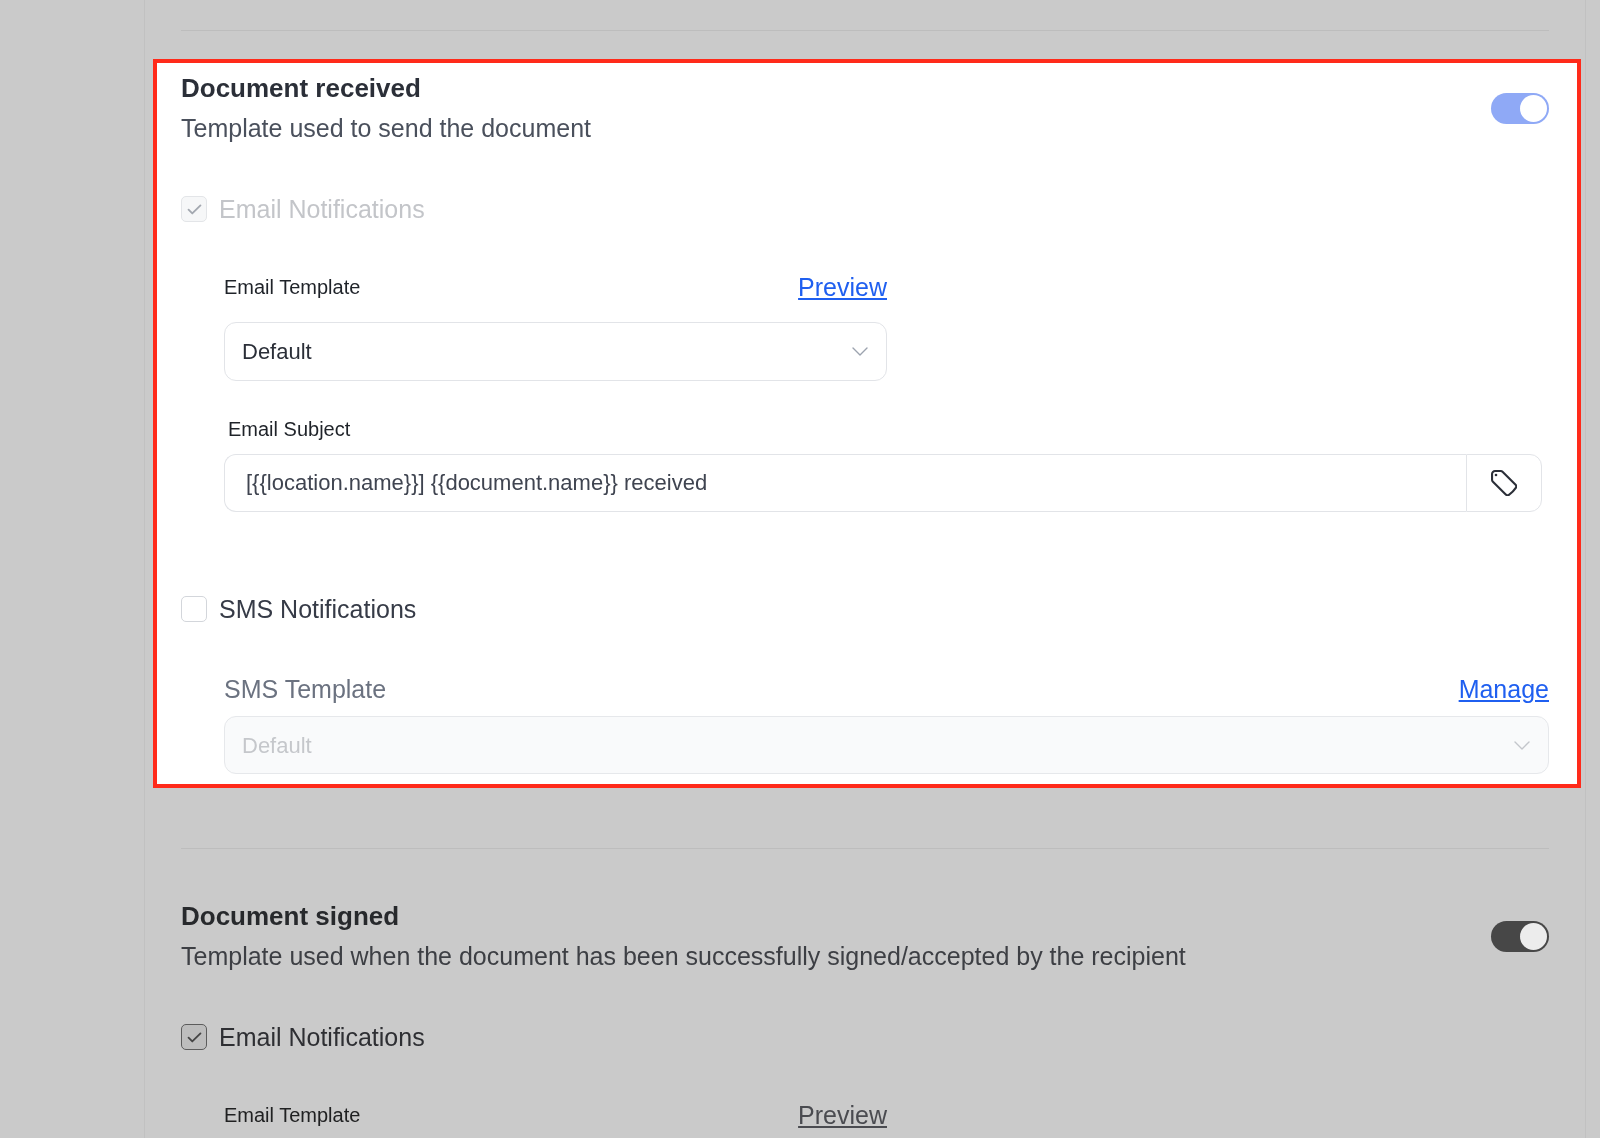 This screenshot has height=1138, width=1600. I want to click on section-description: Template used when the document has been successfully signed/accepted by the recipient, so click(683, 956).